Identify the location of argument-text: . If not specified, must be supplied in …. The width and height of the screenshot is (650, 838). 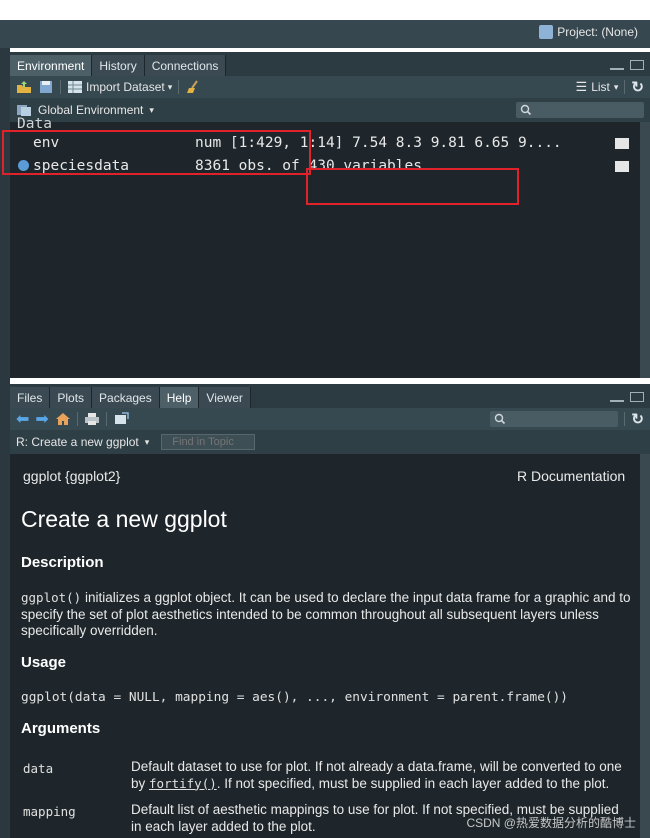
(413, 783).